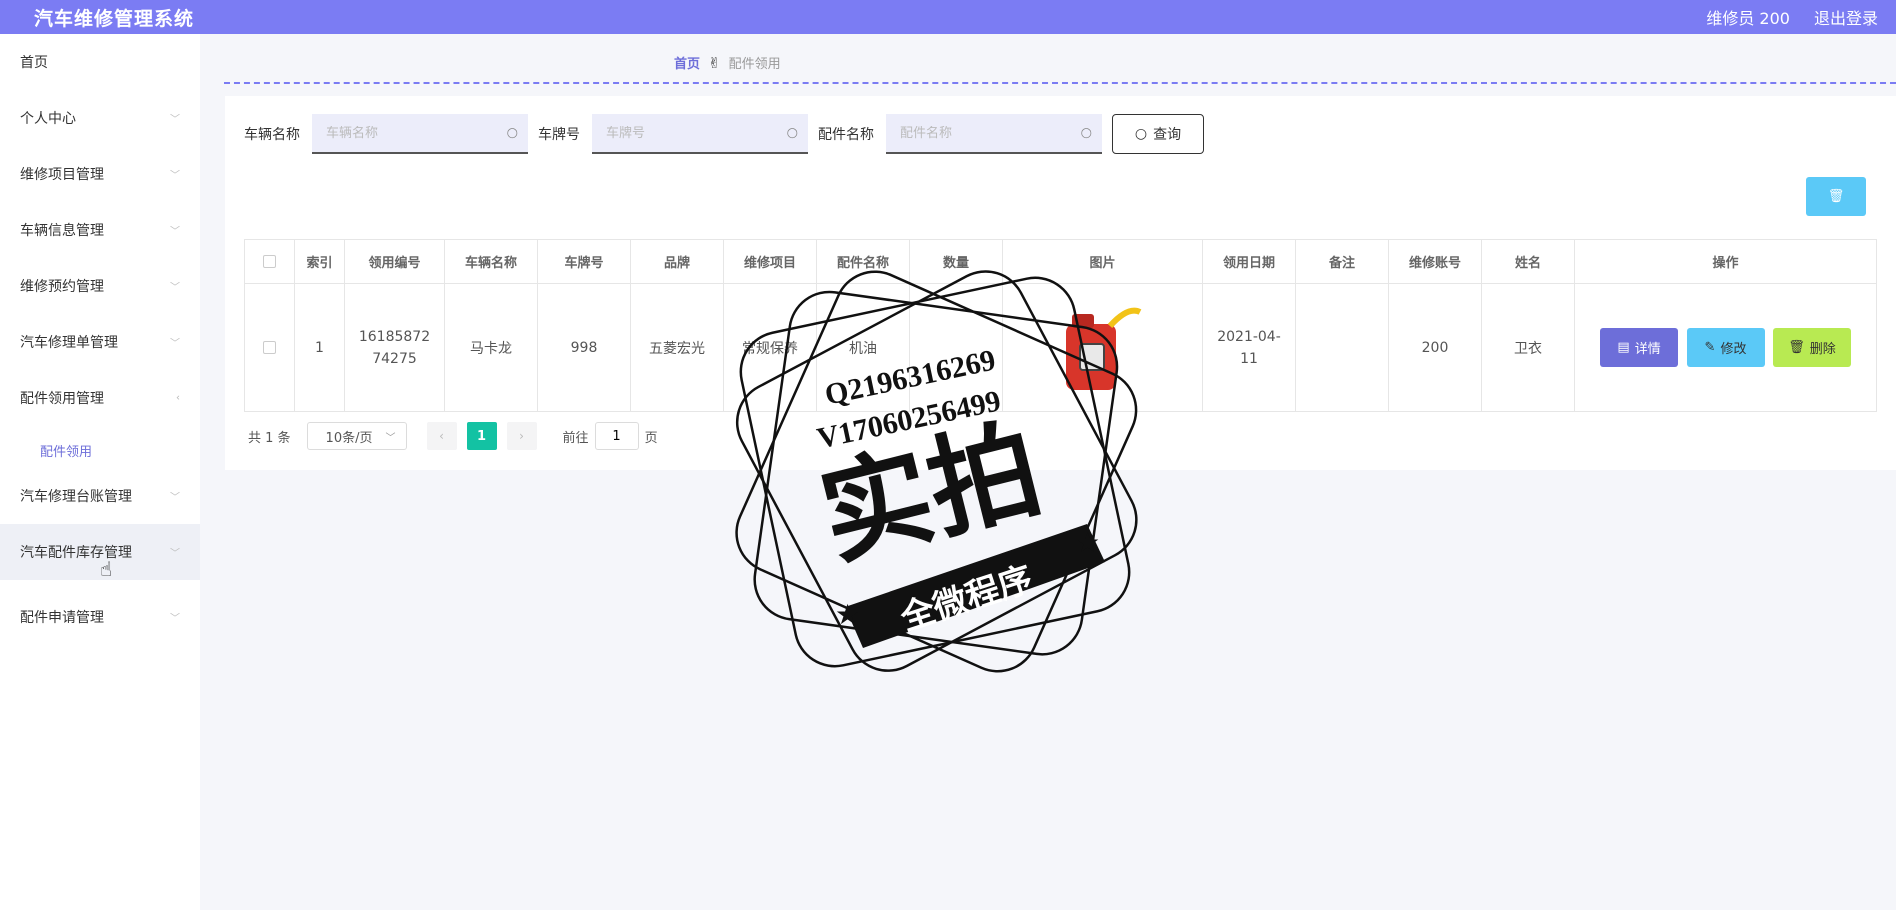  Describe the element at coordinates (1528, 347) in the screenshot. I see `cell-name: 卫衣` at that location.